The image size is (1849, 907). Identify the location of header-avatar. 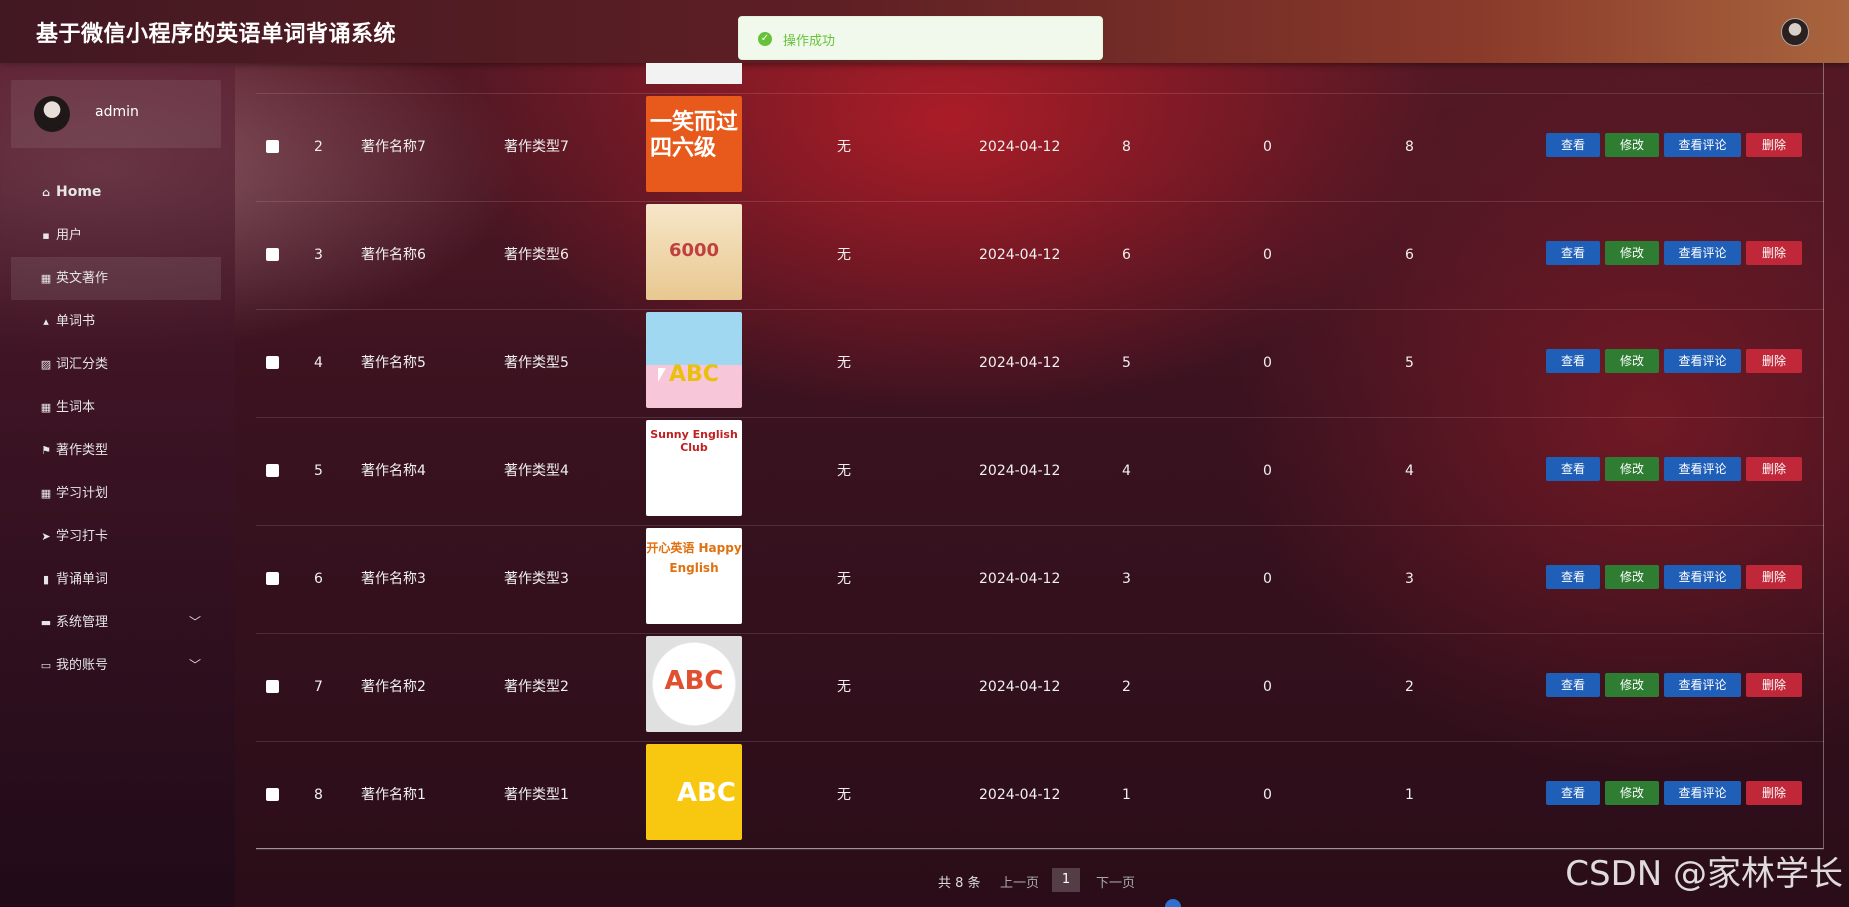
(1795, 32).